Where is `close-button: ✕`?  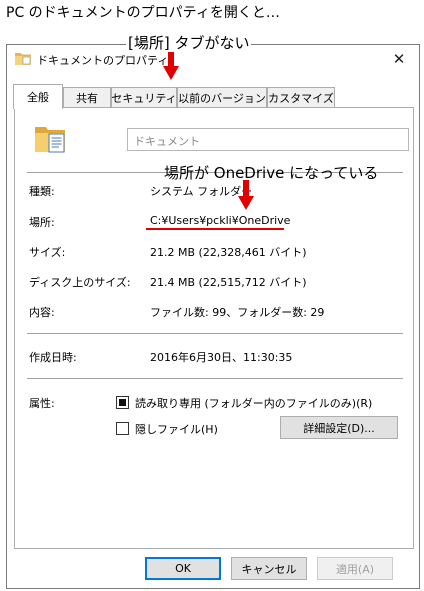
close-button: ✕ is located at coordinates (399, 59).